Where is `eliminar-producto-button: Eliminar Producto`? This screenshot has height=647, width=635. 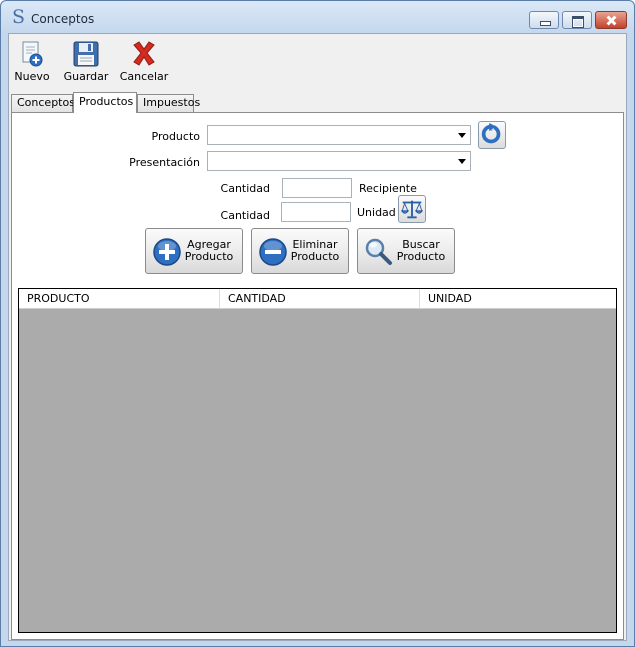
eliminar-producto-button: Eliminar Producto is located at coordinates (300, 251).